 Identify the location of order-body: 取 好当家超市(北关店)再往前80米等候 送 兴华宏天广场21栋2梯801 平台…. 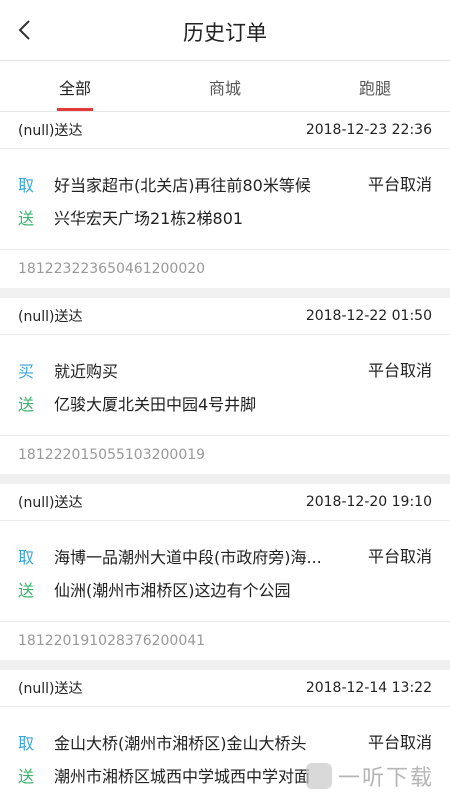
(225, 199).